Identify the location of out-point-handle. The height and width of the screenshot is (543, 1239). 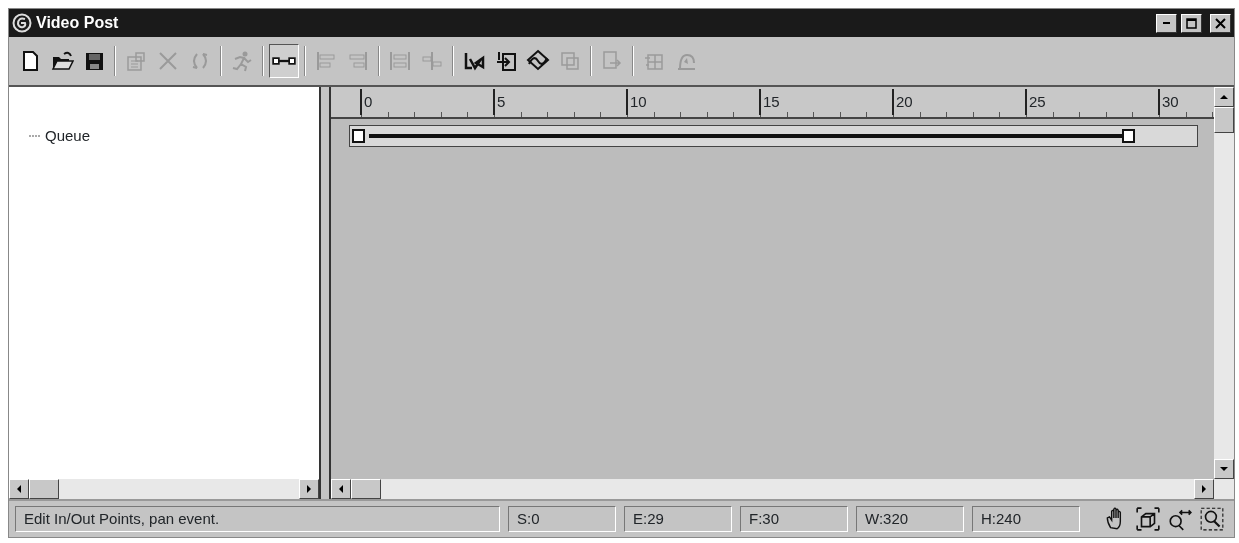
(1129, 136).